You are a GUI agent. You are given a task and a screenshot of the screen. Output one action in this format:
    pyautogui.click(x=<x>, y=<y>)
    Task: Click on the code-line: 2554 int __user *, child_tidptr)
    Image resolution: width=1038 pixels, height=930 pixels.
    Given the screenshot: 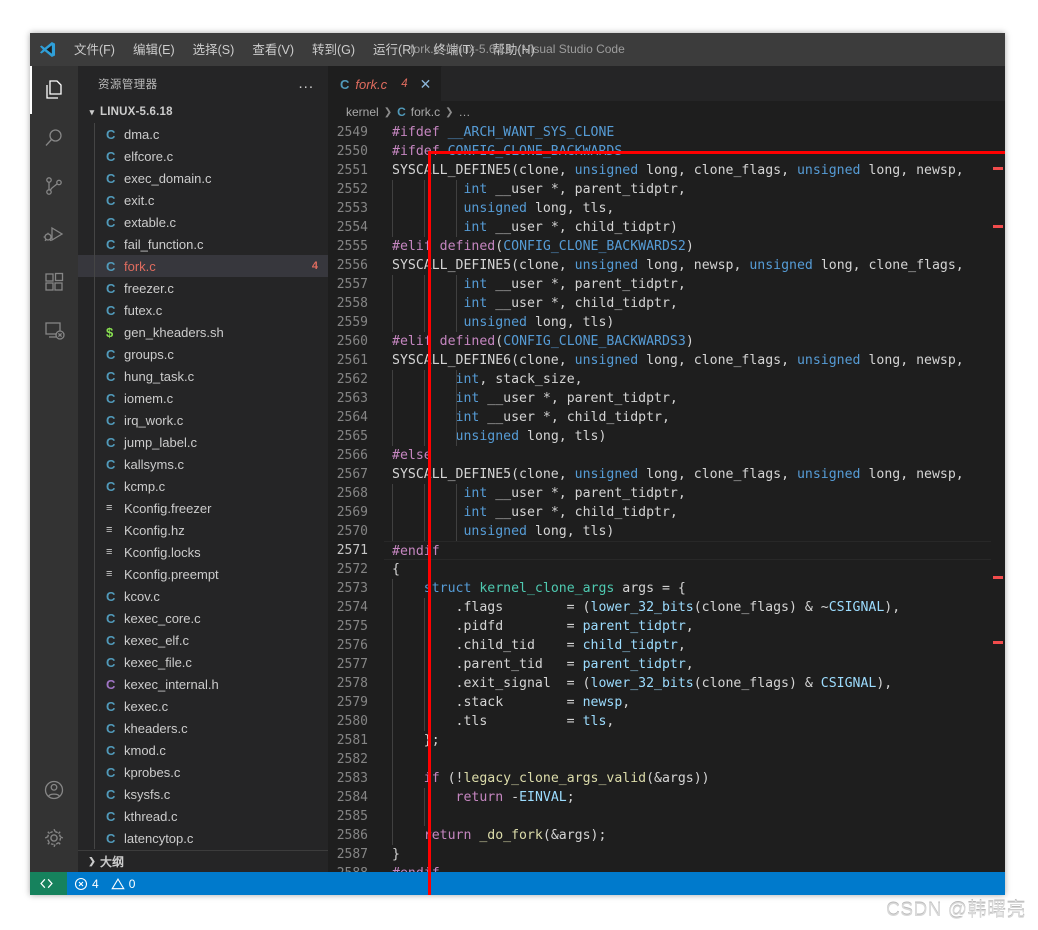 What is the action you would take?
    pyautogui.click(x=666, y=227)
    